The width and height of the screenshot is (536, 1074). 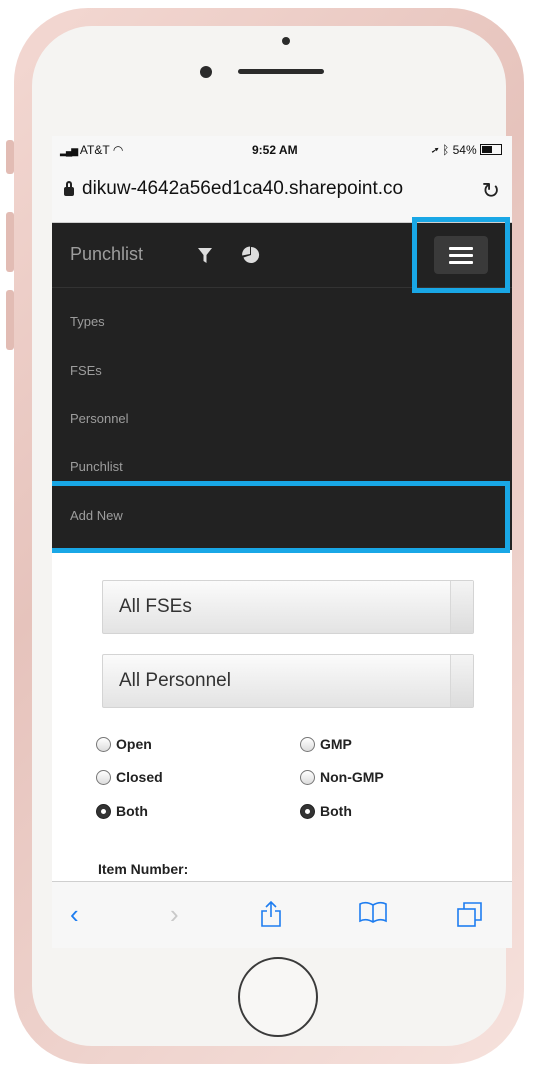 What do you see at coordinates (87, 321) in the screenshot?
I see `menu-item-types: Types` at bounding box center [87, 321].